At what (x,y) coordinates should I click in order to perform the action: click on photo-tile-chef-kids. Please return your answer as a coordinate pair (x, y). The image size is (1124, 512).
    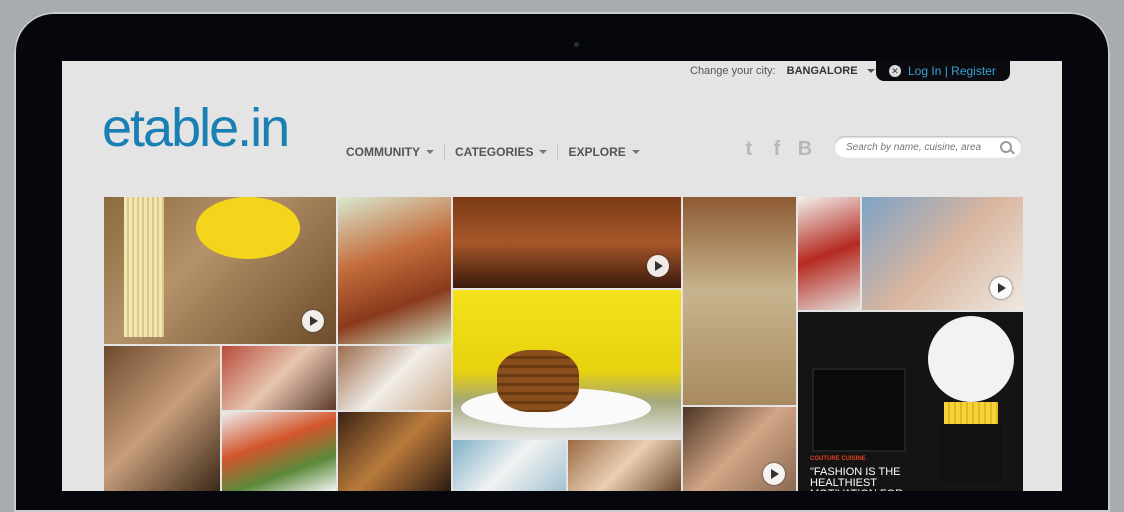
    Looking at the image, I should click on (394, 378).